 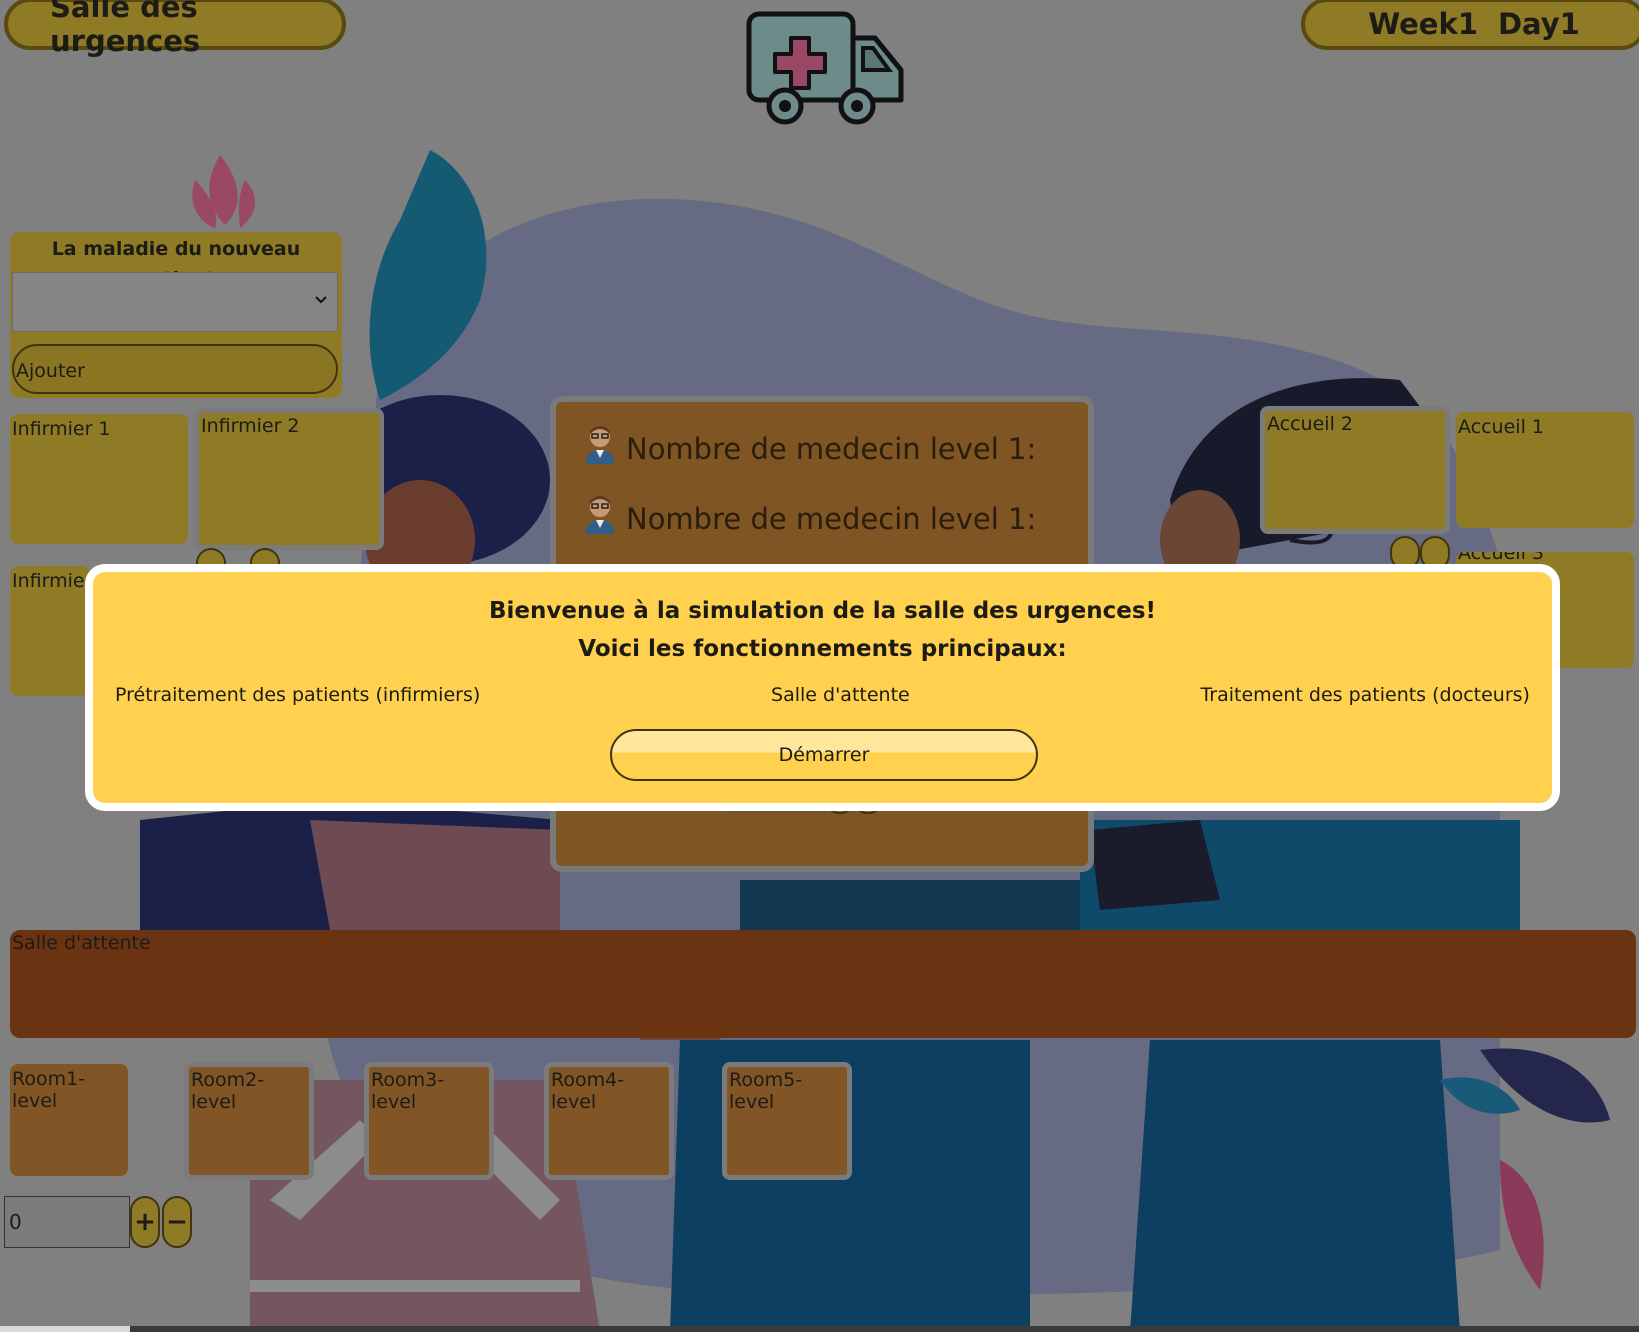 What do you see at coordinates (787, 1121) in the screenshot?
I see `treatment-room-5: Room5-level` at bounding box center [787, 1121].